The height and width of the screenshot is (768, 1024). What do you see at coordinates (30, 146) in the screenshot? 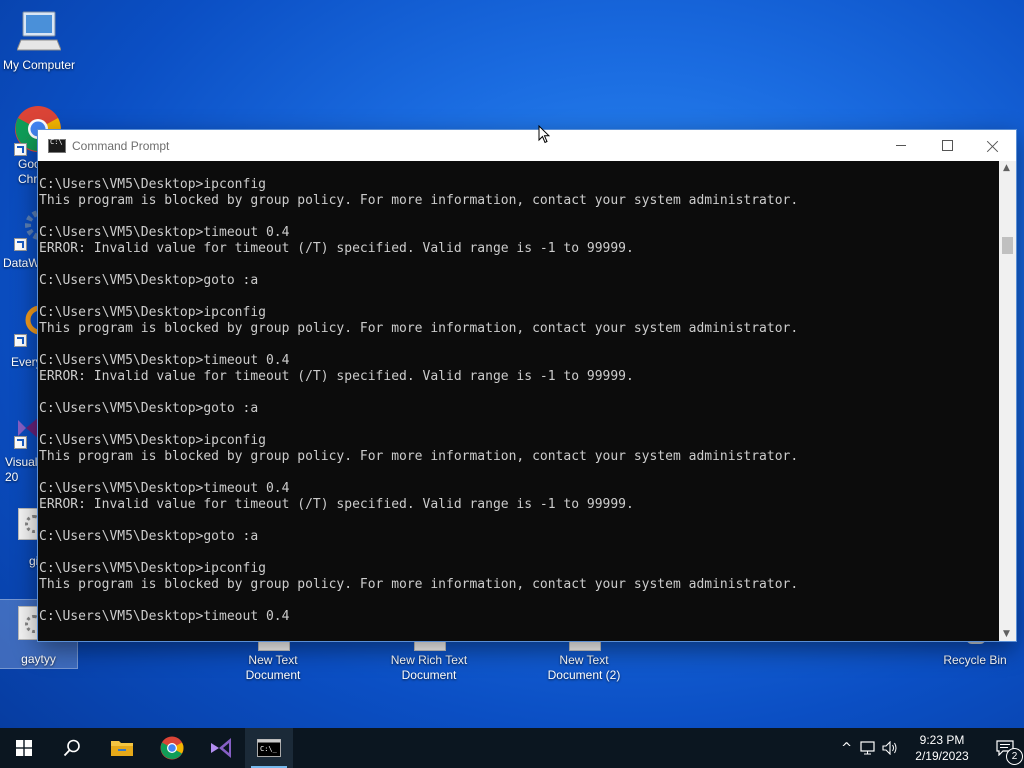
I see `desktop-icon-google-chrome: Goo Chr` at bounding box center [30, 146].